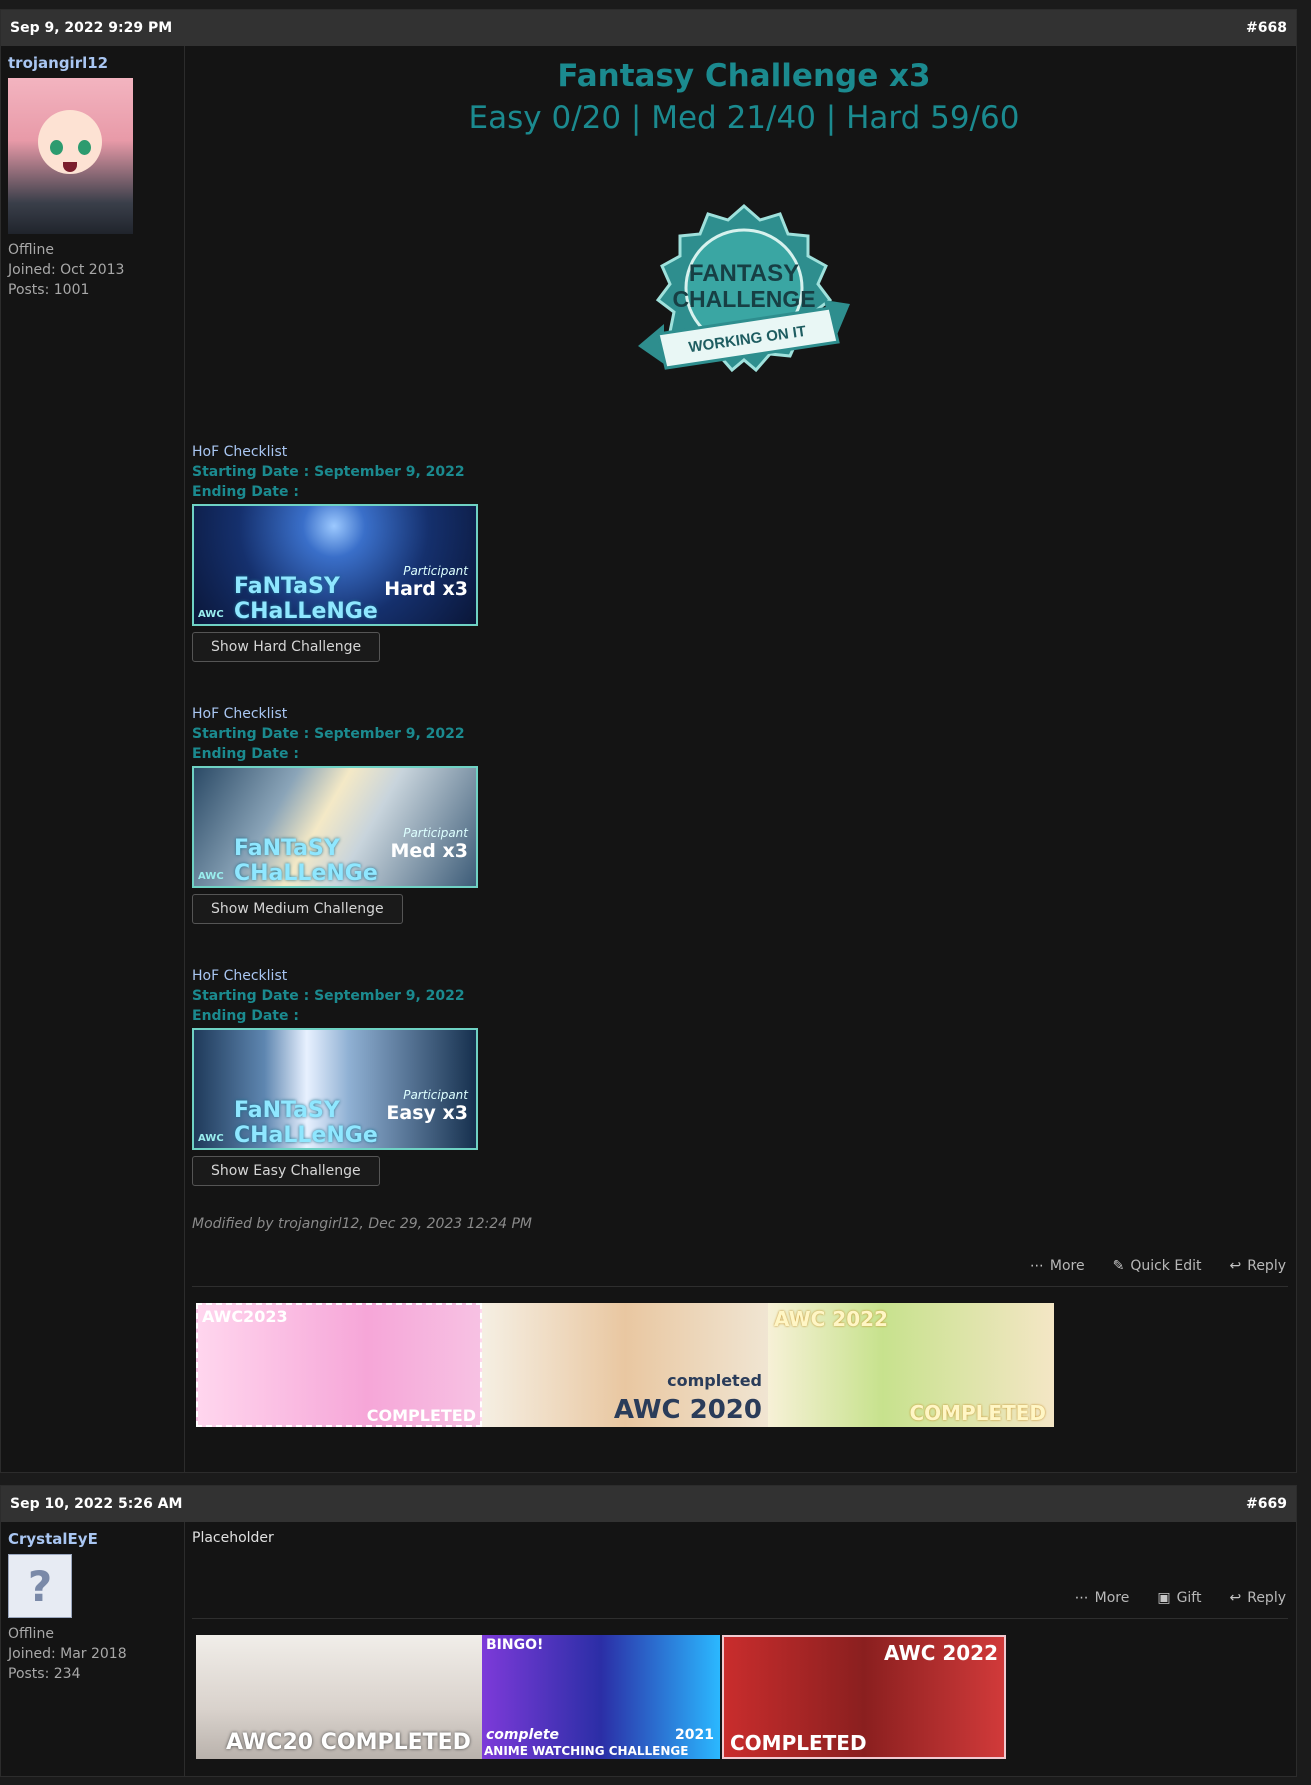  What do you see at coordinates (1118, 1266) in the screenshot?
I see `edit-icon: ✎` at bounding box center [1118, 1266].